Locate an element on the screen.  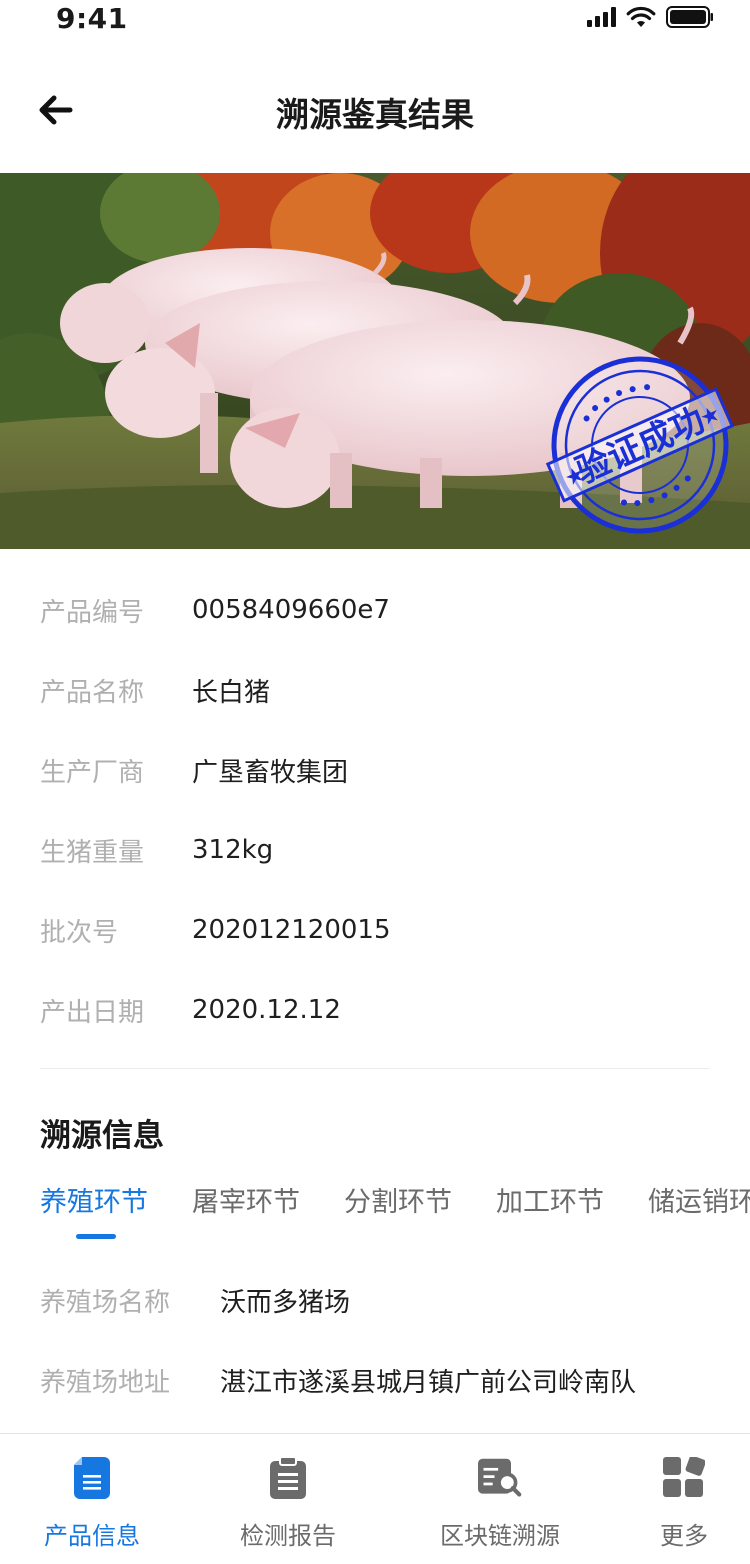
trace-section-title: 溯源信息 is located at coordinates (102, 1136).